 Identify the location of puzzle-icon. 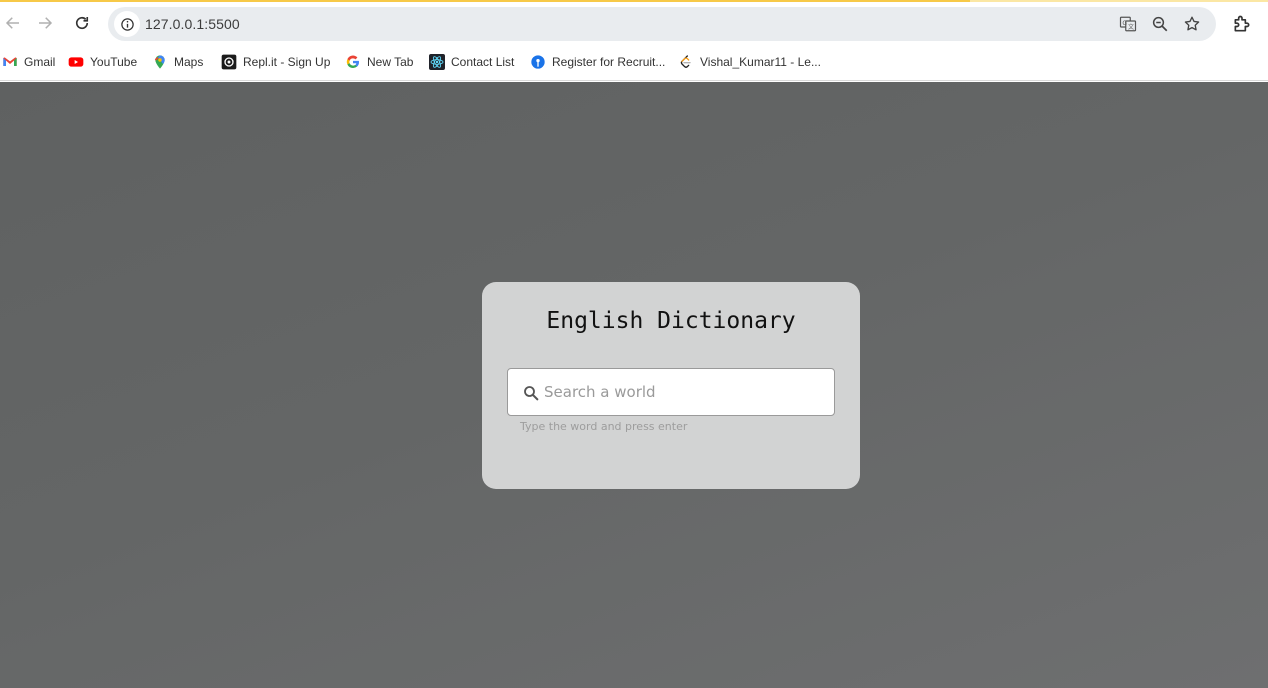
(1242, 23).